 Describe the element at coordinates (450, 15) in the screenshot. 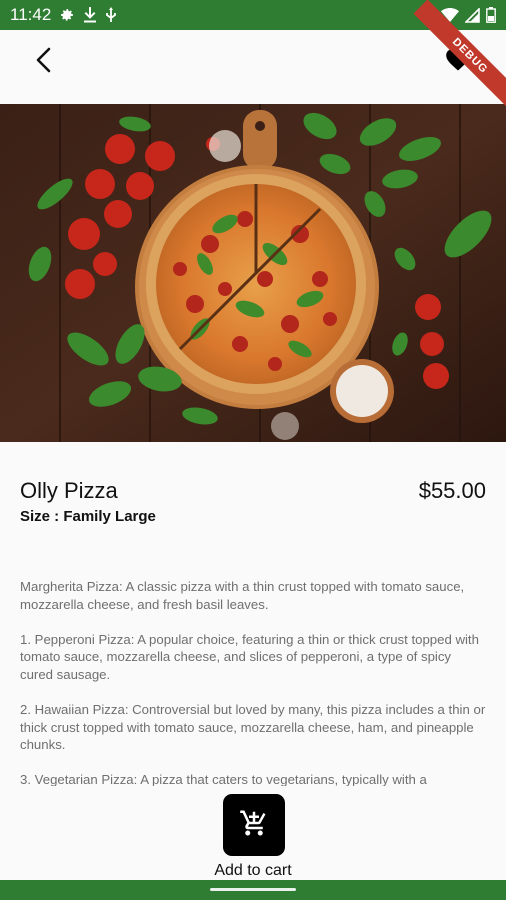

I see `wifi-icon` at that location.